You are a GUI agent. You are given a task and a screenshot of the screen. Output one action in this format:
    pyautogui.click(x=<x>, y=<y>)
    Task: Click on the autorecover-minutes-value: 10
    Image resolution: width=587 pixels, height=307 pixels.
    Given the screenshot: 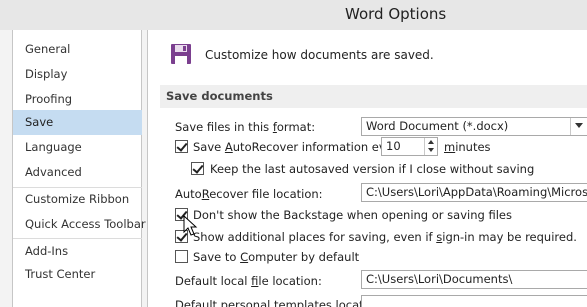 What is the action you would take?
    pyautogui.click(x=393, y=146)
    